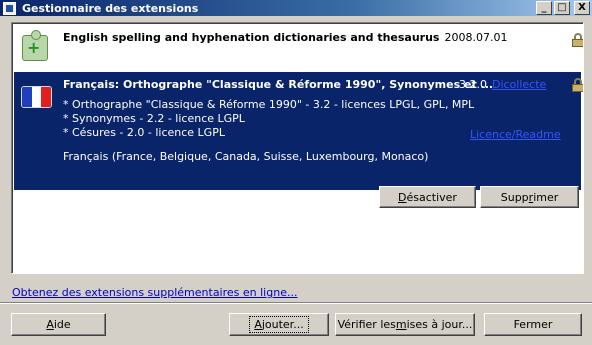 The width and height of the screenshot is (592, 345). What do you see at coordinates (515, 134) in the screenshot?
I see `licence-readme-link: Licence/Readme` at bounding box center [515, 134].